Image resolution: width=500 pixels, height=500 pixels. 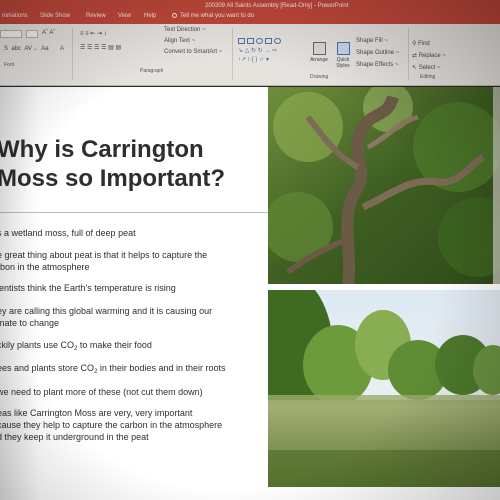 I want to click on font-color-icon: A, so click(x=62, y=49).